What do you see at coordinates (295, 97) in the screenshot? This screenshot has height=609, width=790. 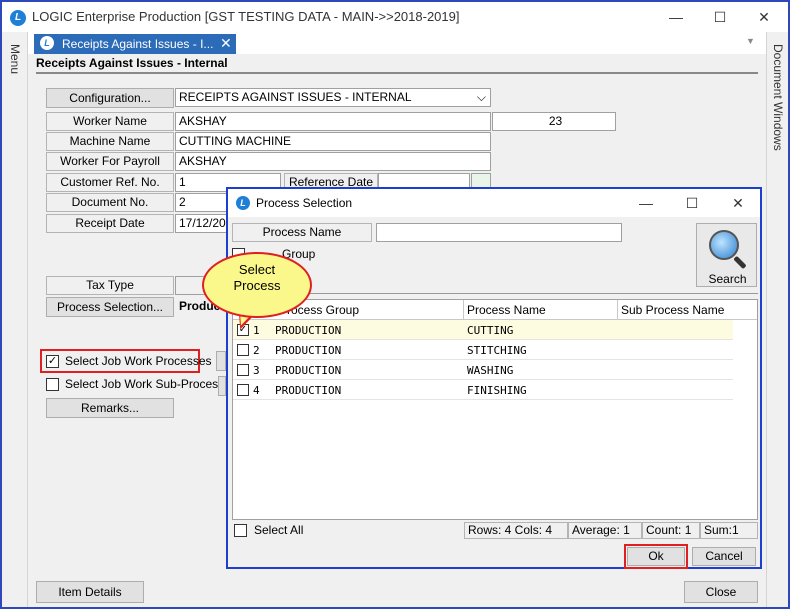 I see `configuration-value: RECEIPTS AGAINST ISSUES - INTERNAL` at bounding box center [295, 97].